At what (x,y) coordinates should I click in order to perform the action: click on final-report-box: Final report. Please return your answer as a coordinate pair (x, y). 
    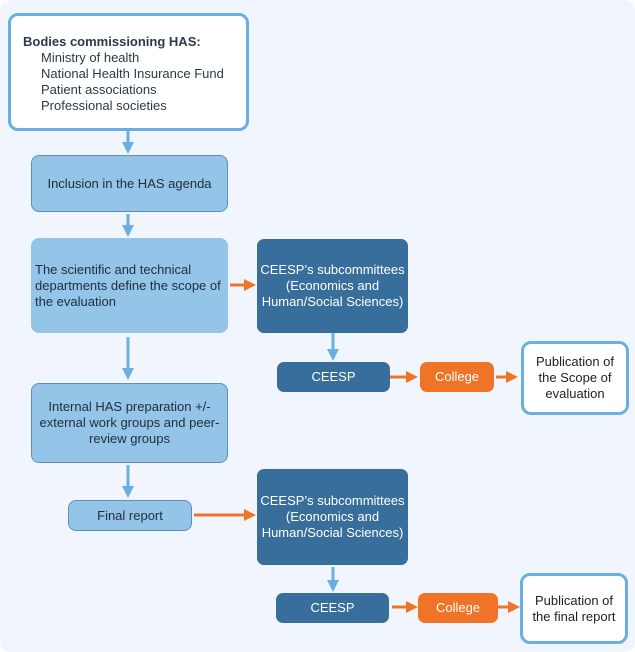
    Looking at the image, I should click on (130, 515).